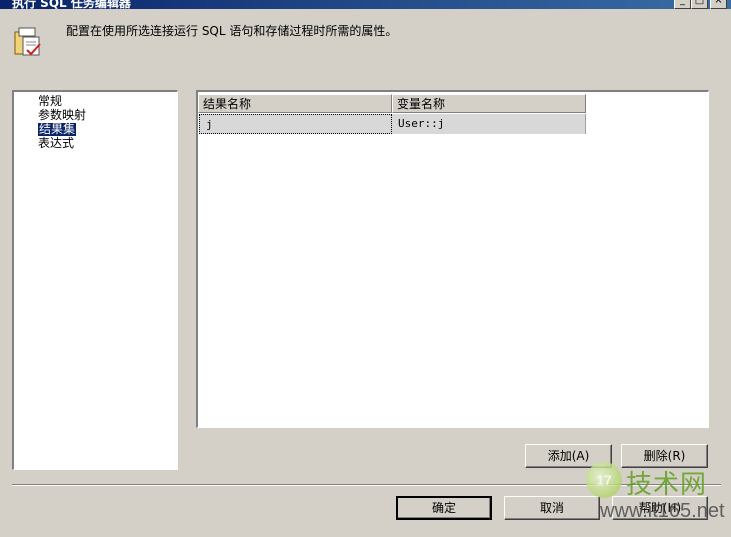 The width and height of the screenshot is (731, 537). I want to click on task-editor-icon, so click(27, 41).